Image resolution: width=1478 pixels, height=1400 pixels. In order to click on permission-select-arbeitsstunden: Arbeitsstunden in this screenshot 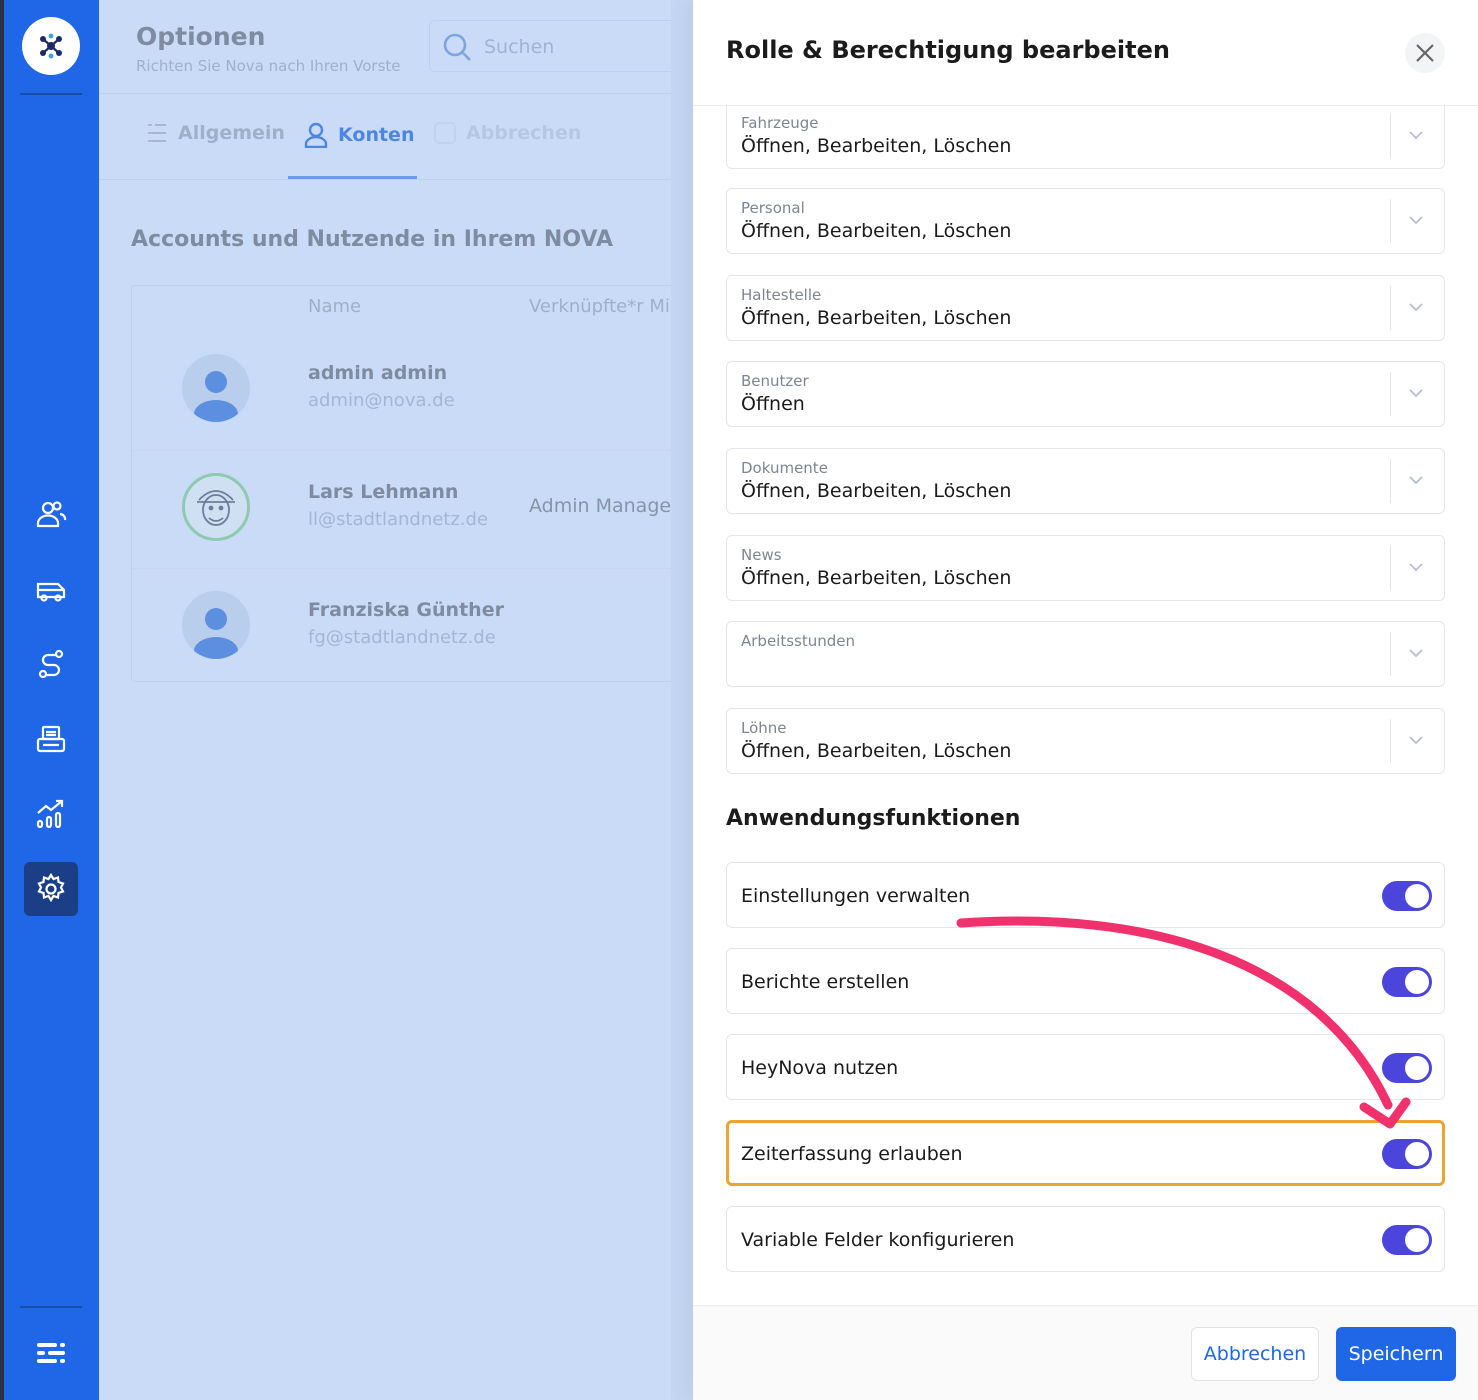, I will do `click(1085, 654)`.